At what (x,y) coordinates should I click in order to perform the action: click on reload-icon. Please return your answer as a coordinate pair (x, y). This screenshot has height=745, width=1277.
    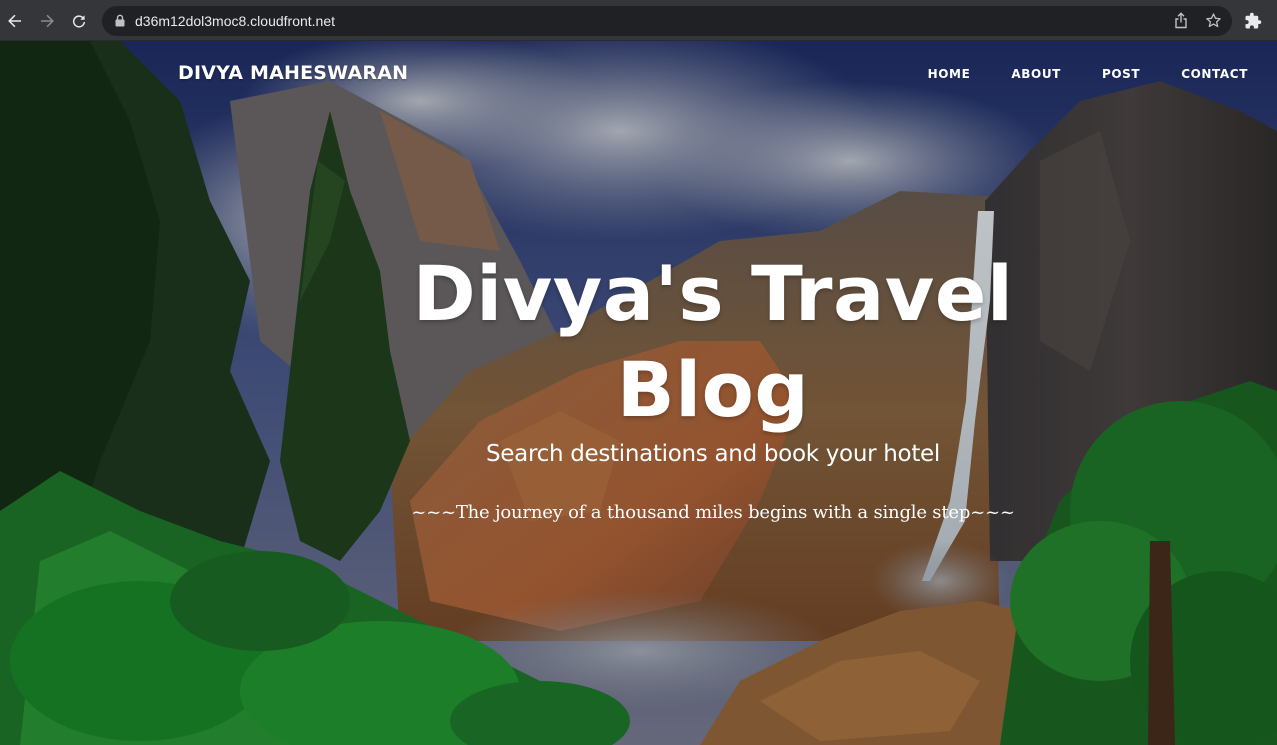
    Looking at the image, I should click on (79, 21).